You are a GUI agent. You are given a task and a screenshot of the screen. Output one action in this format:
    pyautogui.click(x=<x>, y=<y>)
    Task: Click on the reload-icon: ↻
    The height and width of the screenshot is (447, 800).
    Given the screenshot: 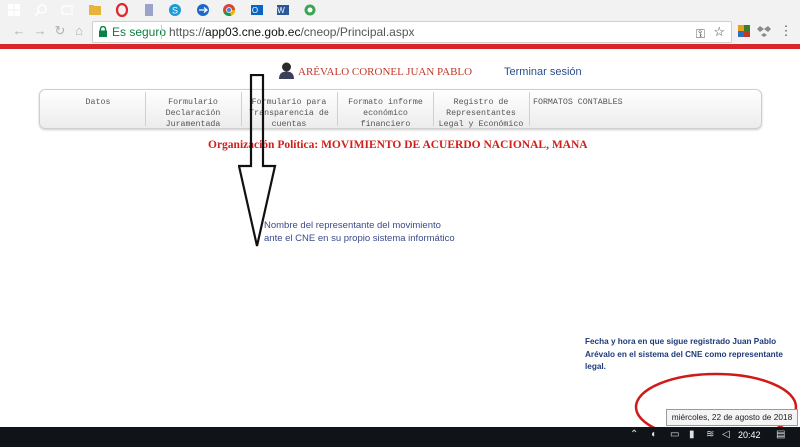 What is the action you would take?
    pyautogui.click(x=60, y=31)
    